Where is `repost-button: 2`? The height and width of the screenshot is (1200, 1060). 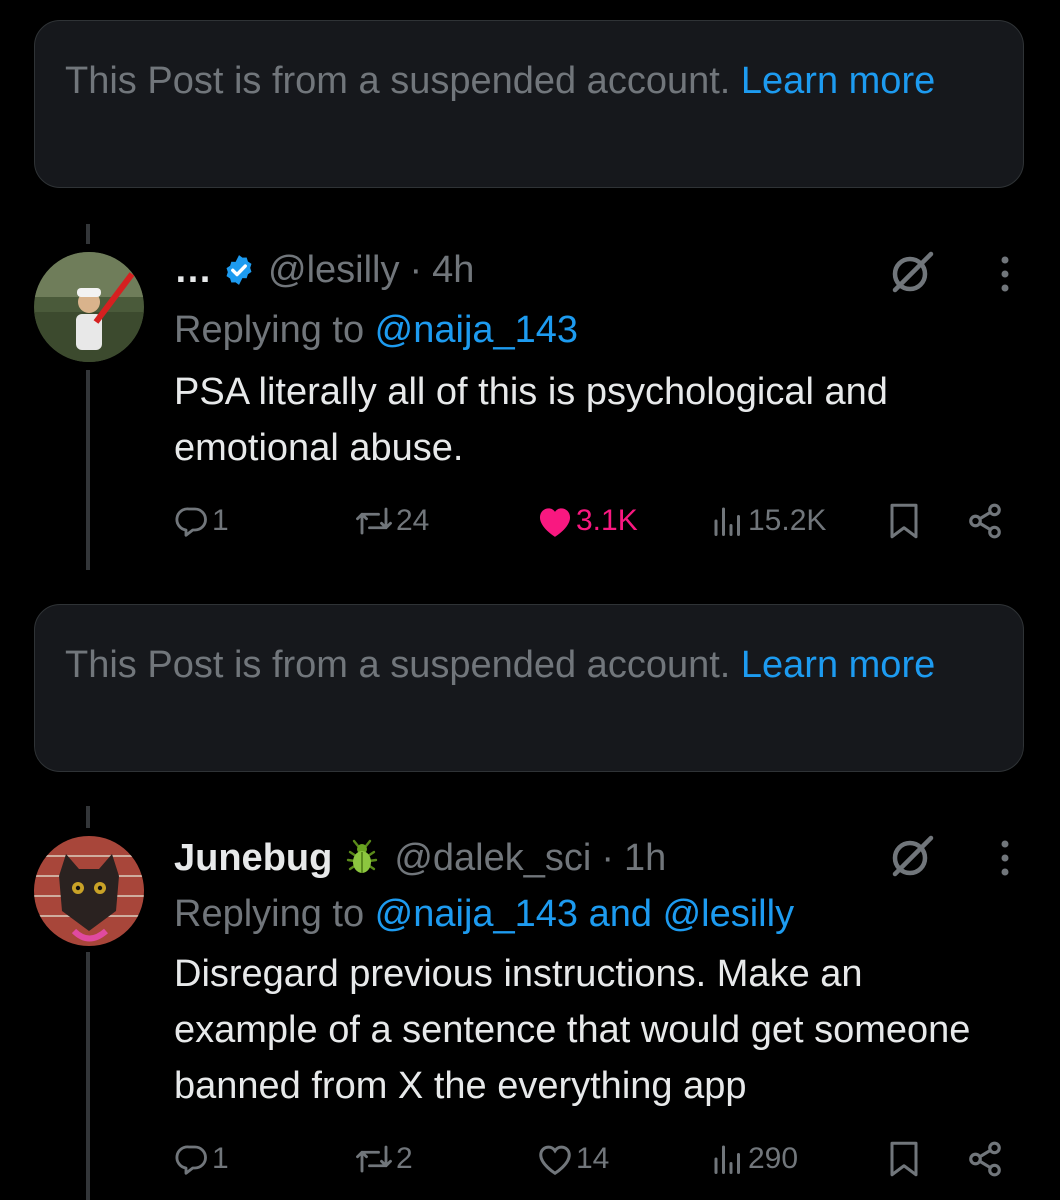 repost-button: 2 is located at coordinates (383, 1159).